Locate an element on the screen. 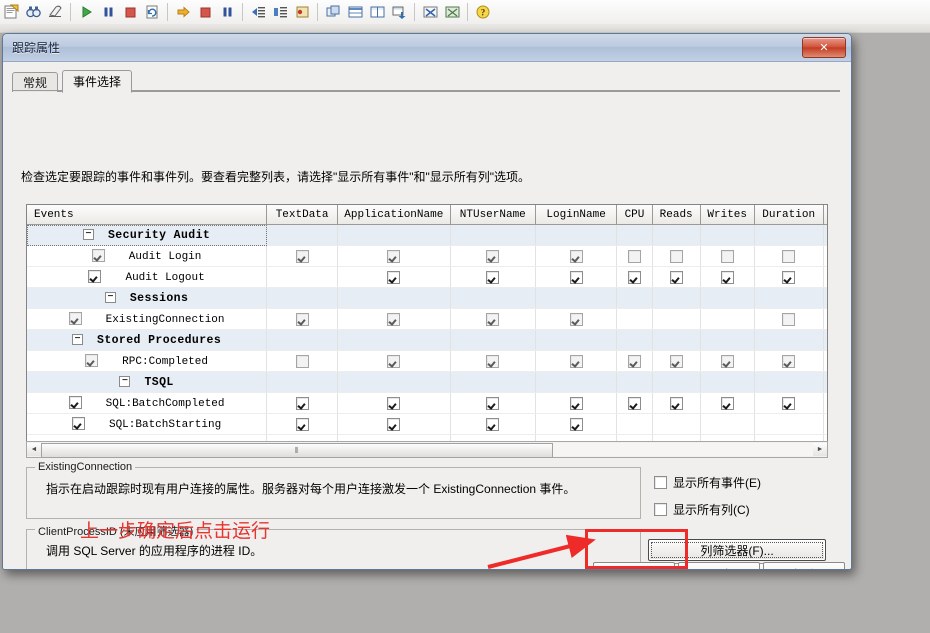 The width and height of the screenshot is (930, 633). event-row: Audit Logout is located at coordinates (427, 277).